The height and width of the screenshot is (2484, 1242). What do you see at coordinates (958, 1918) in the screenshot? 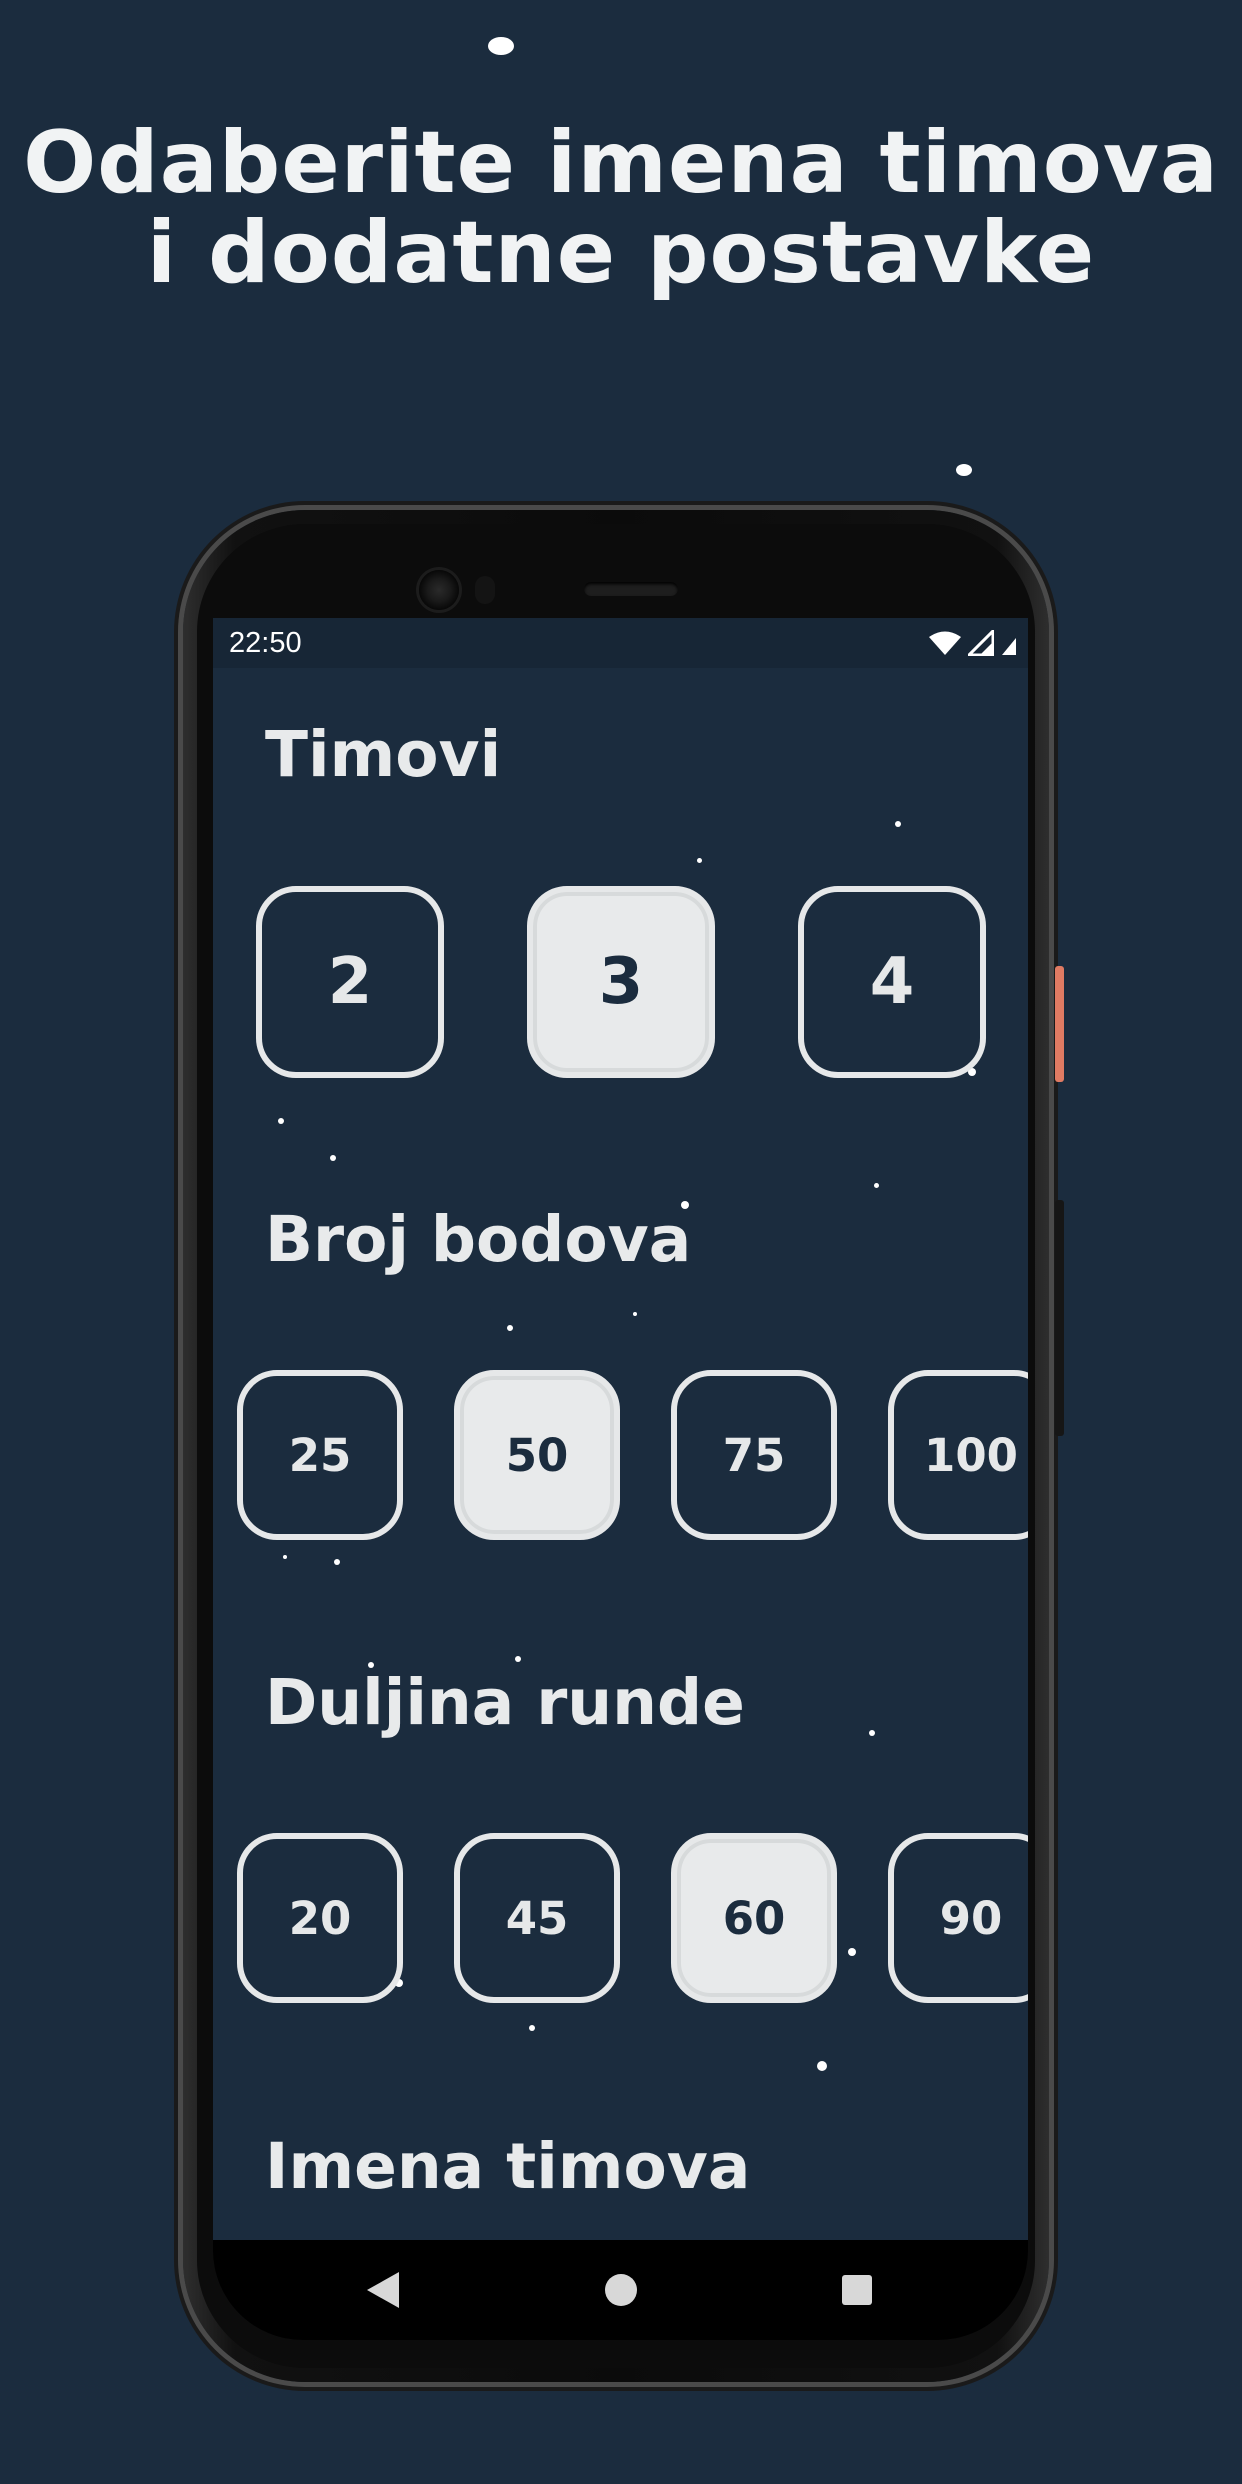
I see `round-option-90: 90` at bounding box center [958, 1918].